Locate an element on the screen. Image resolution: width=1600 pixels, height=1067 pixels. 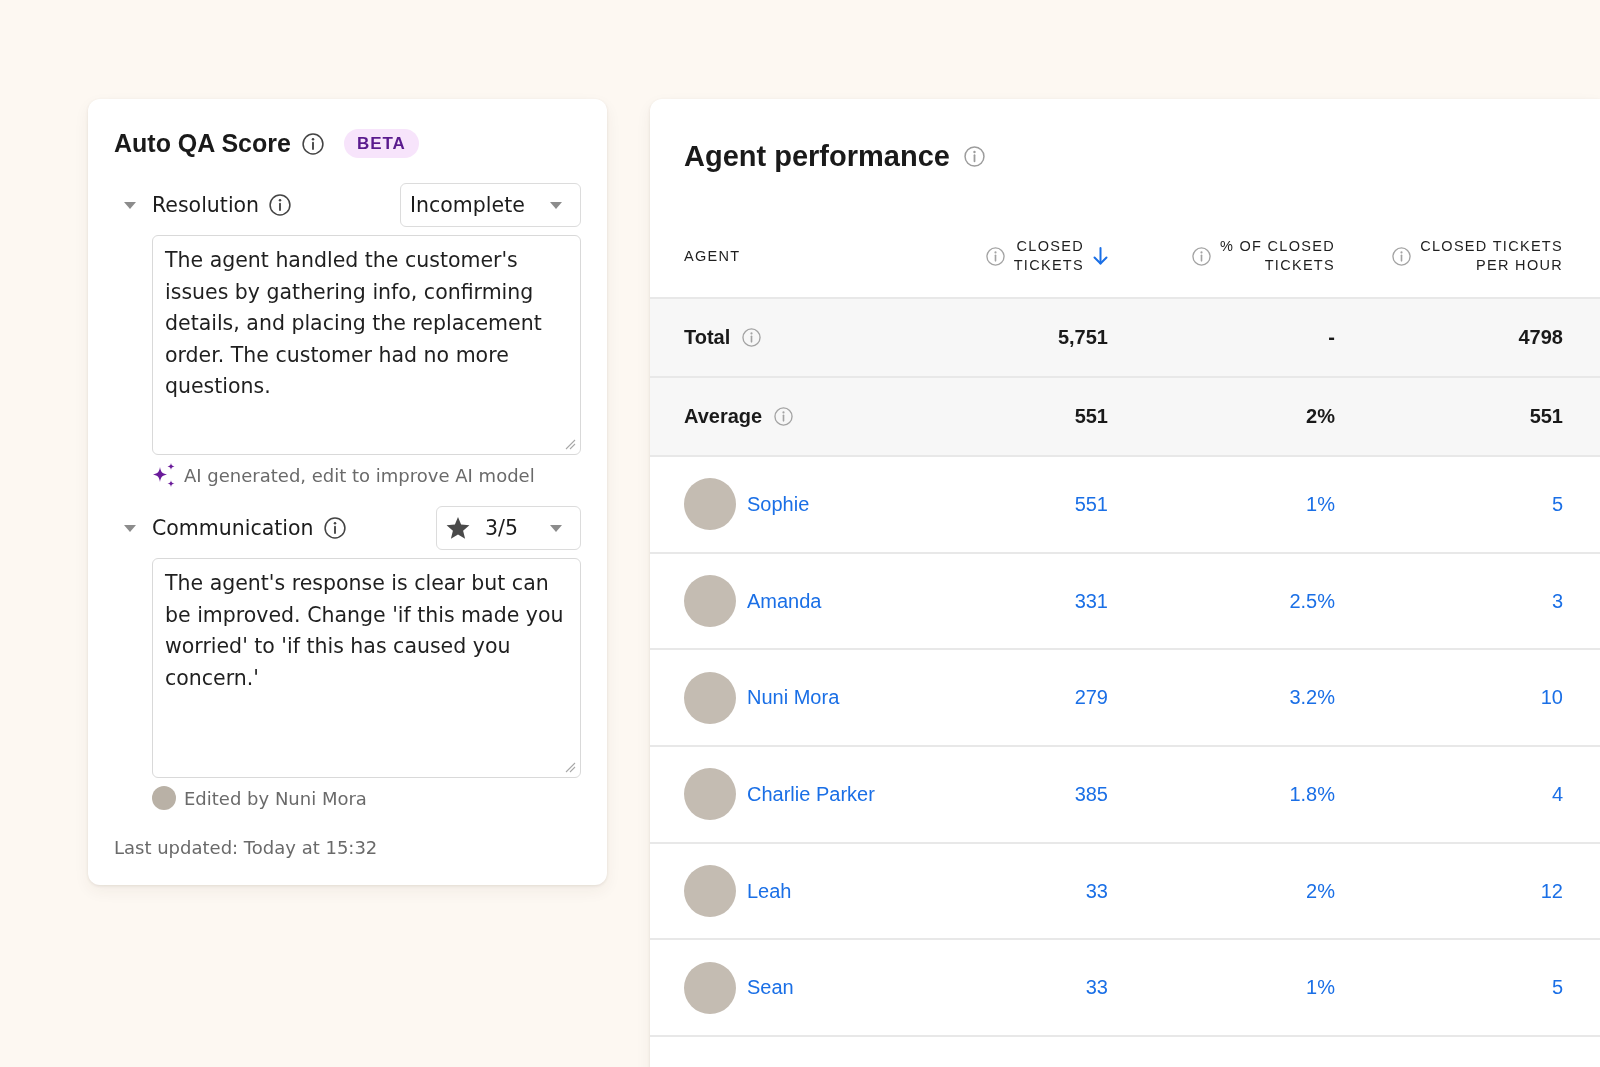
ai-generated-note: AI generated, edit to improve AI model is located at coordinates (359, 475).